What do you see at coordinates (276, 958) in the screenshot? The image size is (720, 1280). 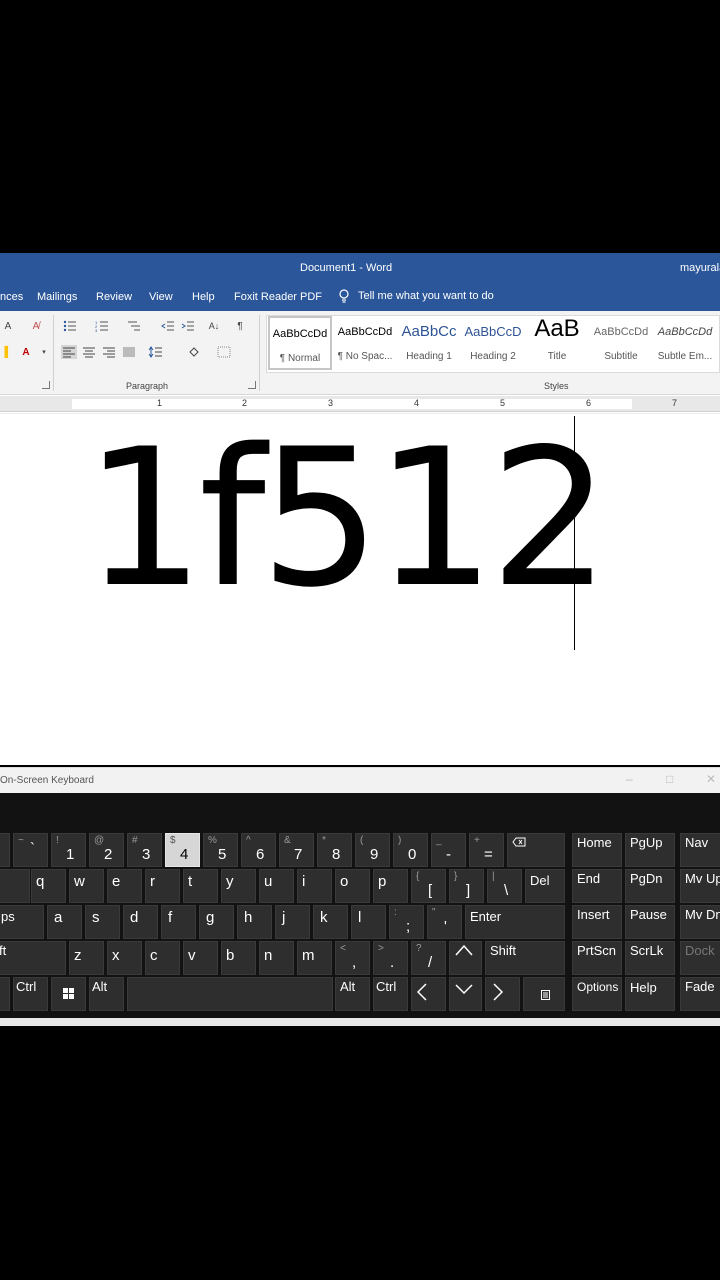 I see `key-n: n` at bounding box center [276, 958].